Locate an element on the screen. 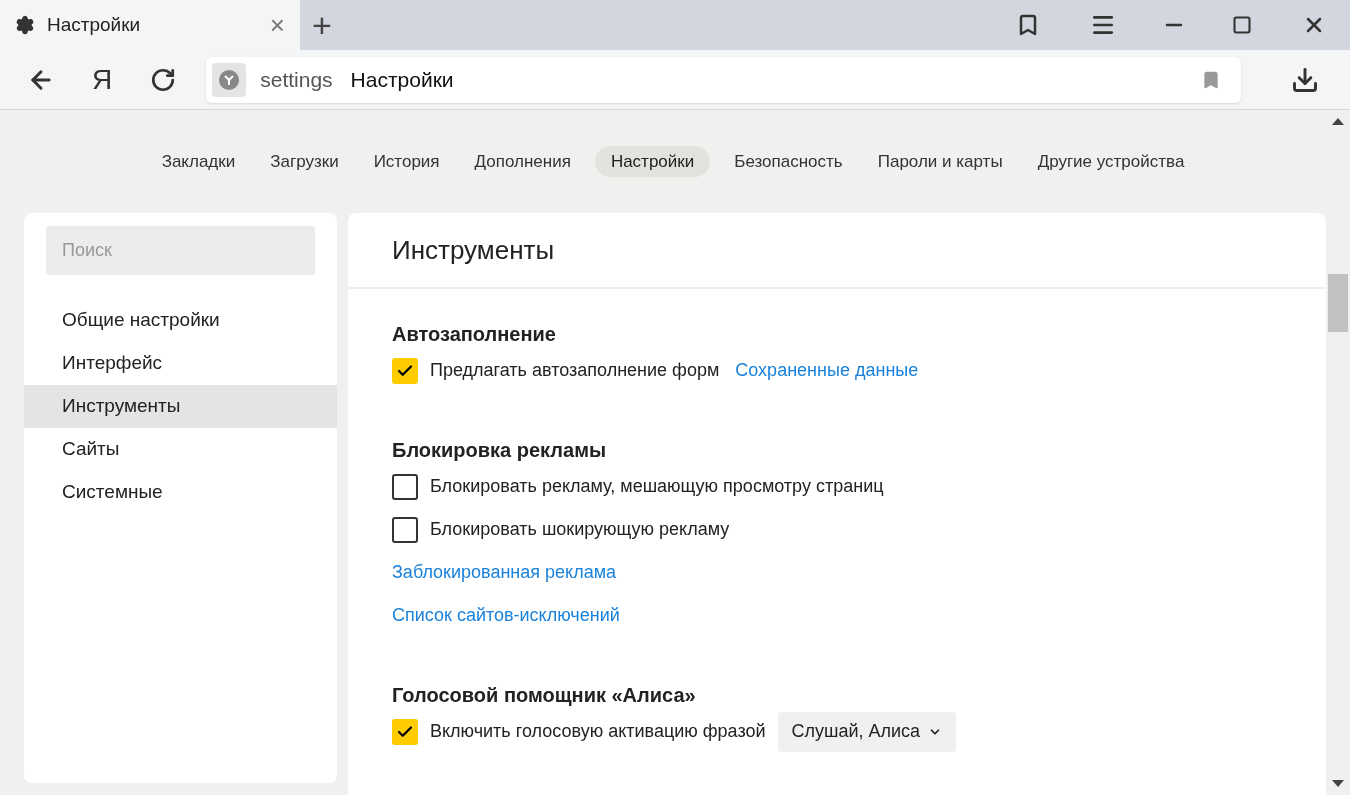 This screenshot has height=795, width=1350. scroll-up-icon is located at coordinates (1338, 121).